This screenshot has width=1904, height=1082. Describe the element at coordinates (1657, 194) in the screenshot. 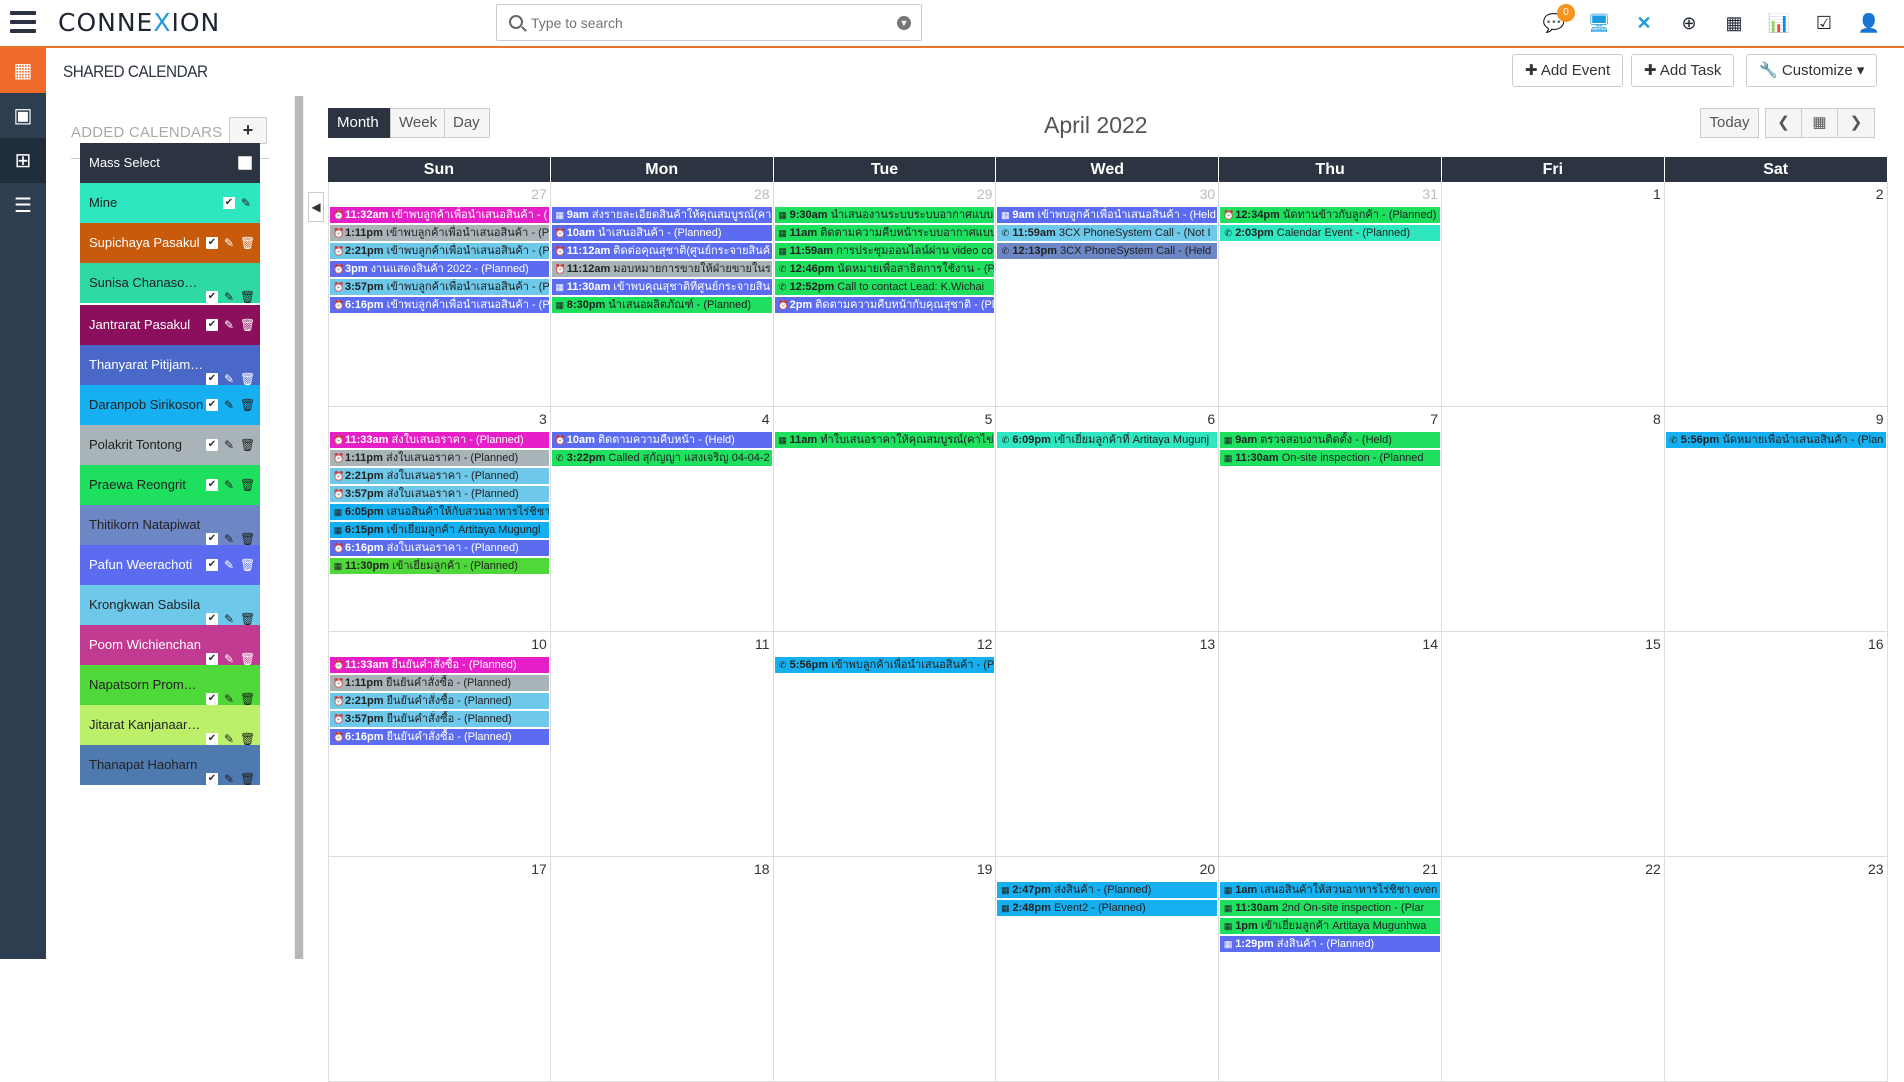

I see `day-number: 1` at that location.